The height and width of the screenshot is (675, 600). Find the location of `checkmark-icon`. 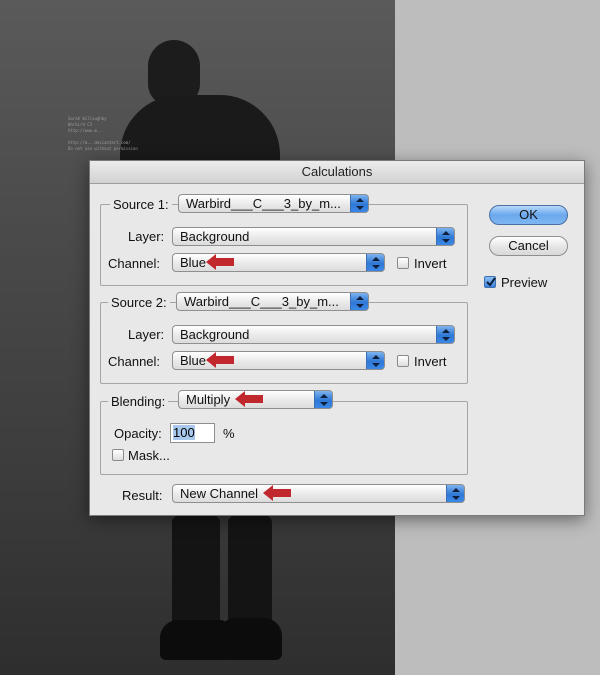

checkmark-icon is located at coordinates (491, 282).